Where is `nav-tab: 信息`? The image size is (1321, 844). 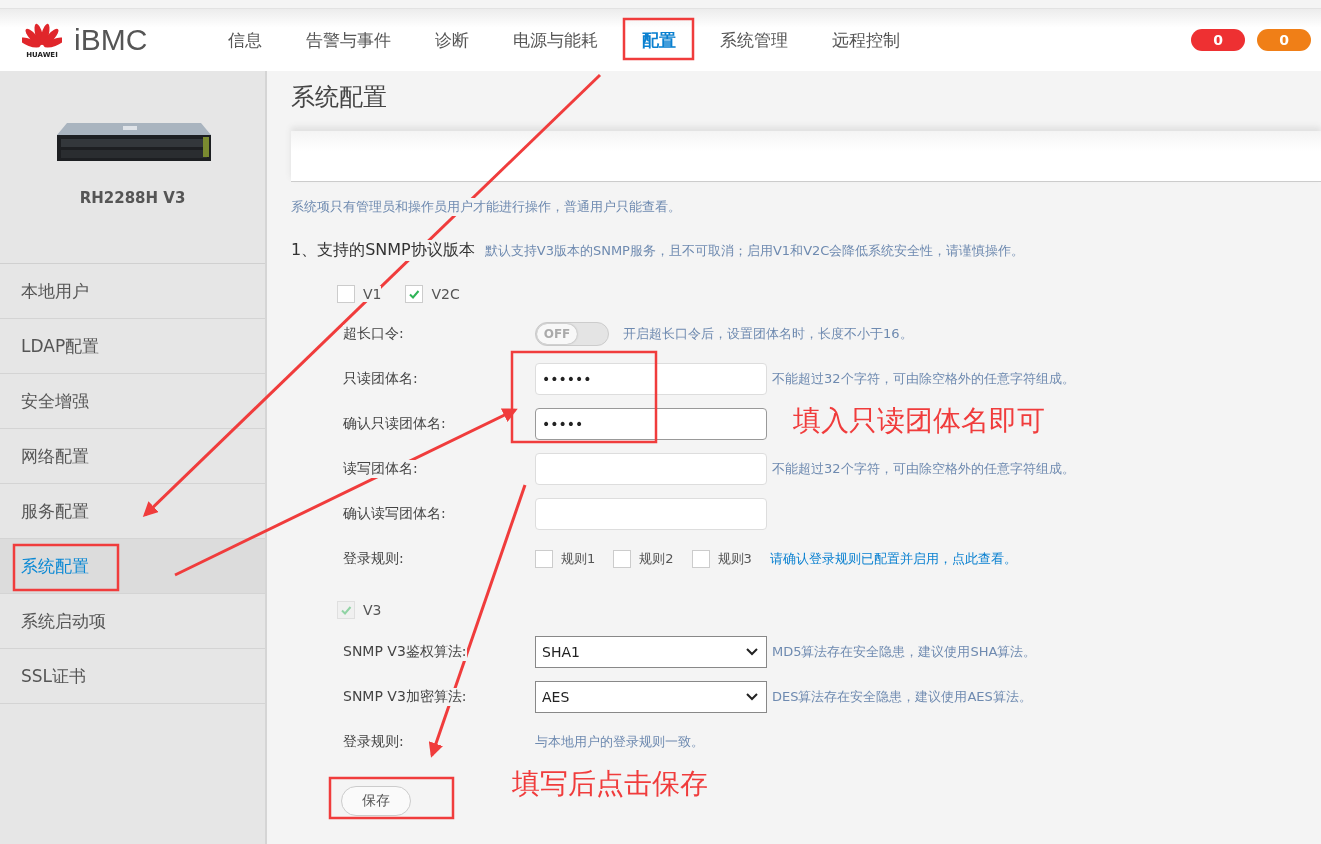 nav-tab: 信息 is located at coordinates (245, 40).